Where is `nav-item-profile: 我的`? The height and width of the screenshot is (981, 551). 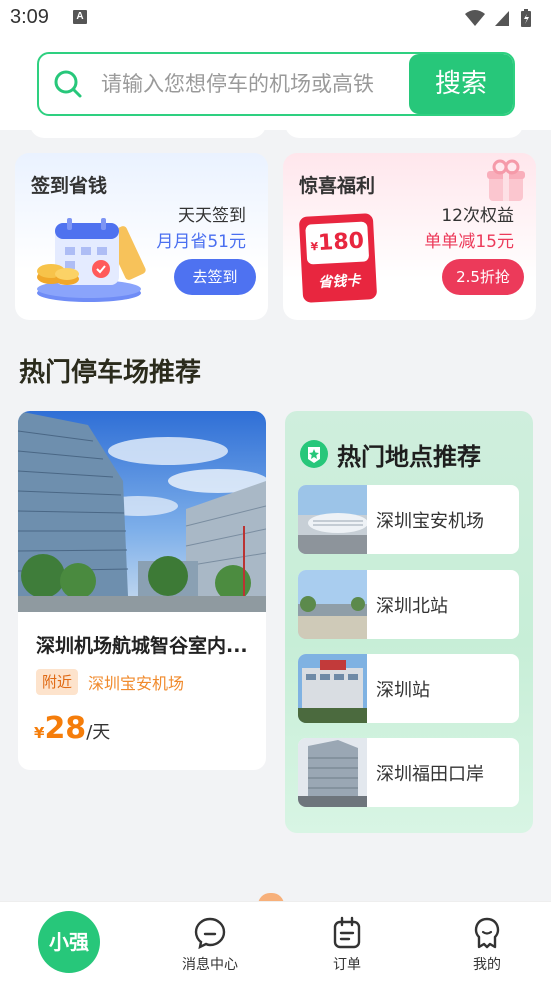
nav-item-profile: 我的 is located at coordinates (487, 946).